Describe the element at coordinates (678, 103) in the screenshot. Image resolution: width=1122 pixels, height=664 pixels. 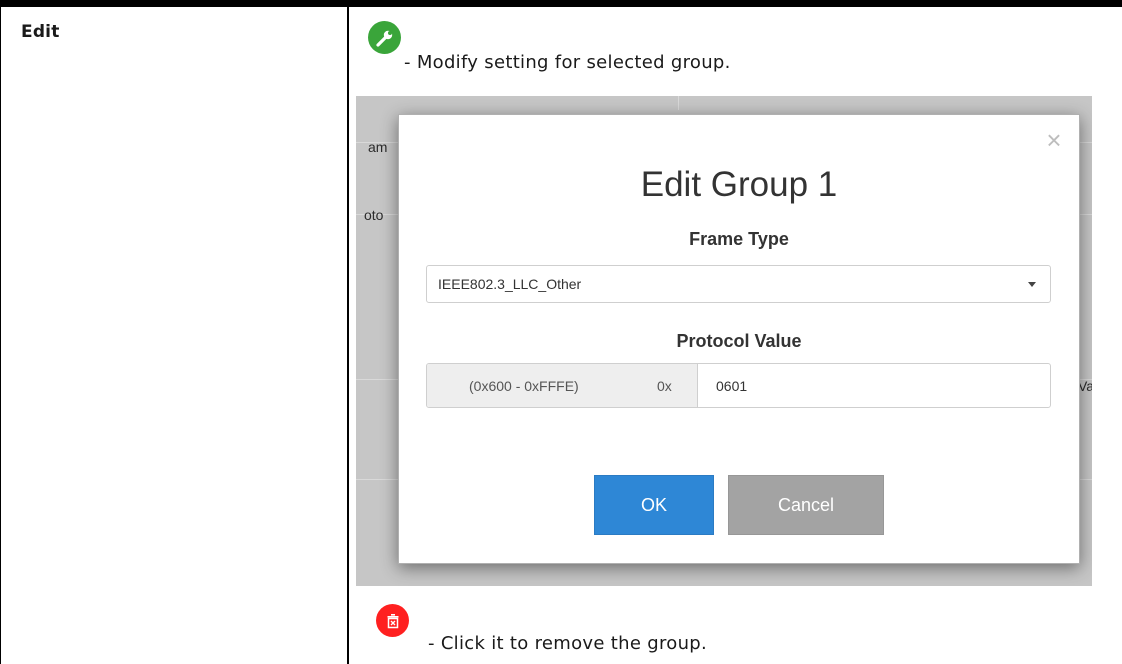
I see `background-divider` at that location.